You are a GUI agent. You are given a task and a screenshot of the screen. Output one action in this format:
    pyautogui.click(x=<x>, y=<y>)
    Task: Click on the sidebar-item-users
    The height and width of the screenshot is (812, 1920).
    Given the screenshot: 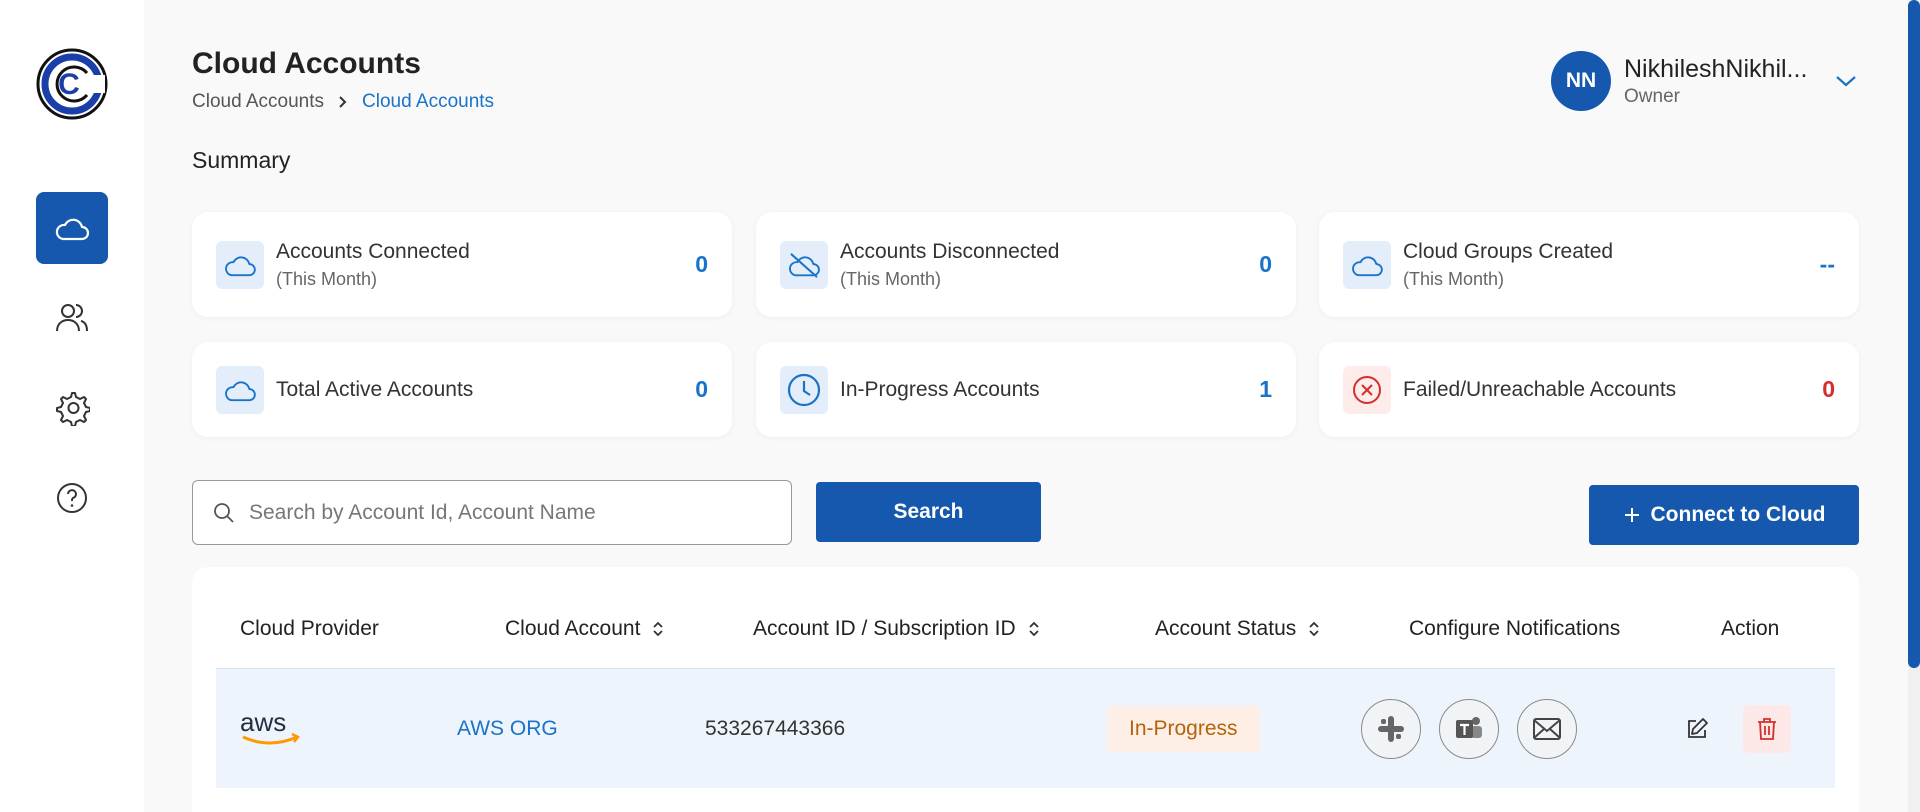 What is the action you would take?
    pyautogui.click(x=72, y=318)
    